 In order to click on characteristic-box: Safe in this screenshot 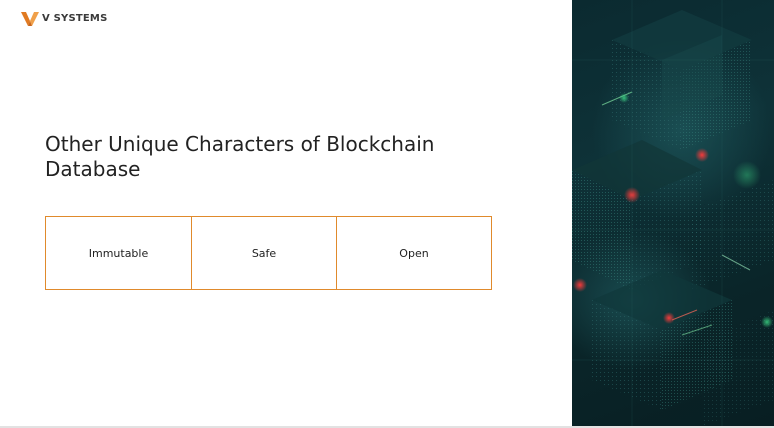, I will do `click(263, 253)`.